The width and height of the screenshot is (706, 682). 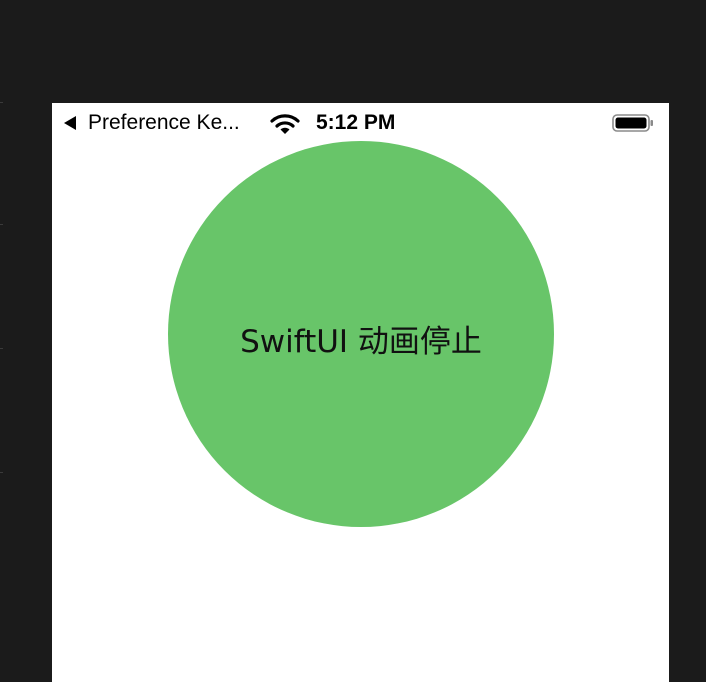 I want to click on circle-label: SwiftUI 动画停止, so click(x=361, y=341).